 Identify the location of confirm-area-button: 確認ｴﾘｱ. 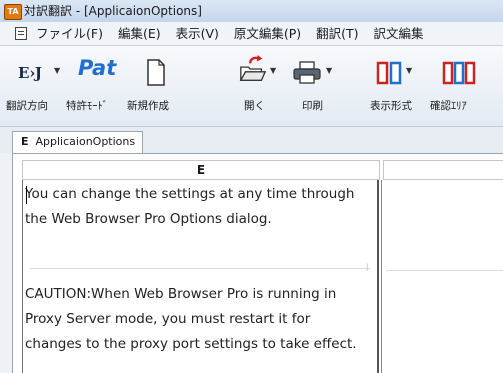
(466, 86).